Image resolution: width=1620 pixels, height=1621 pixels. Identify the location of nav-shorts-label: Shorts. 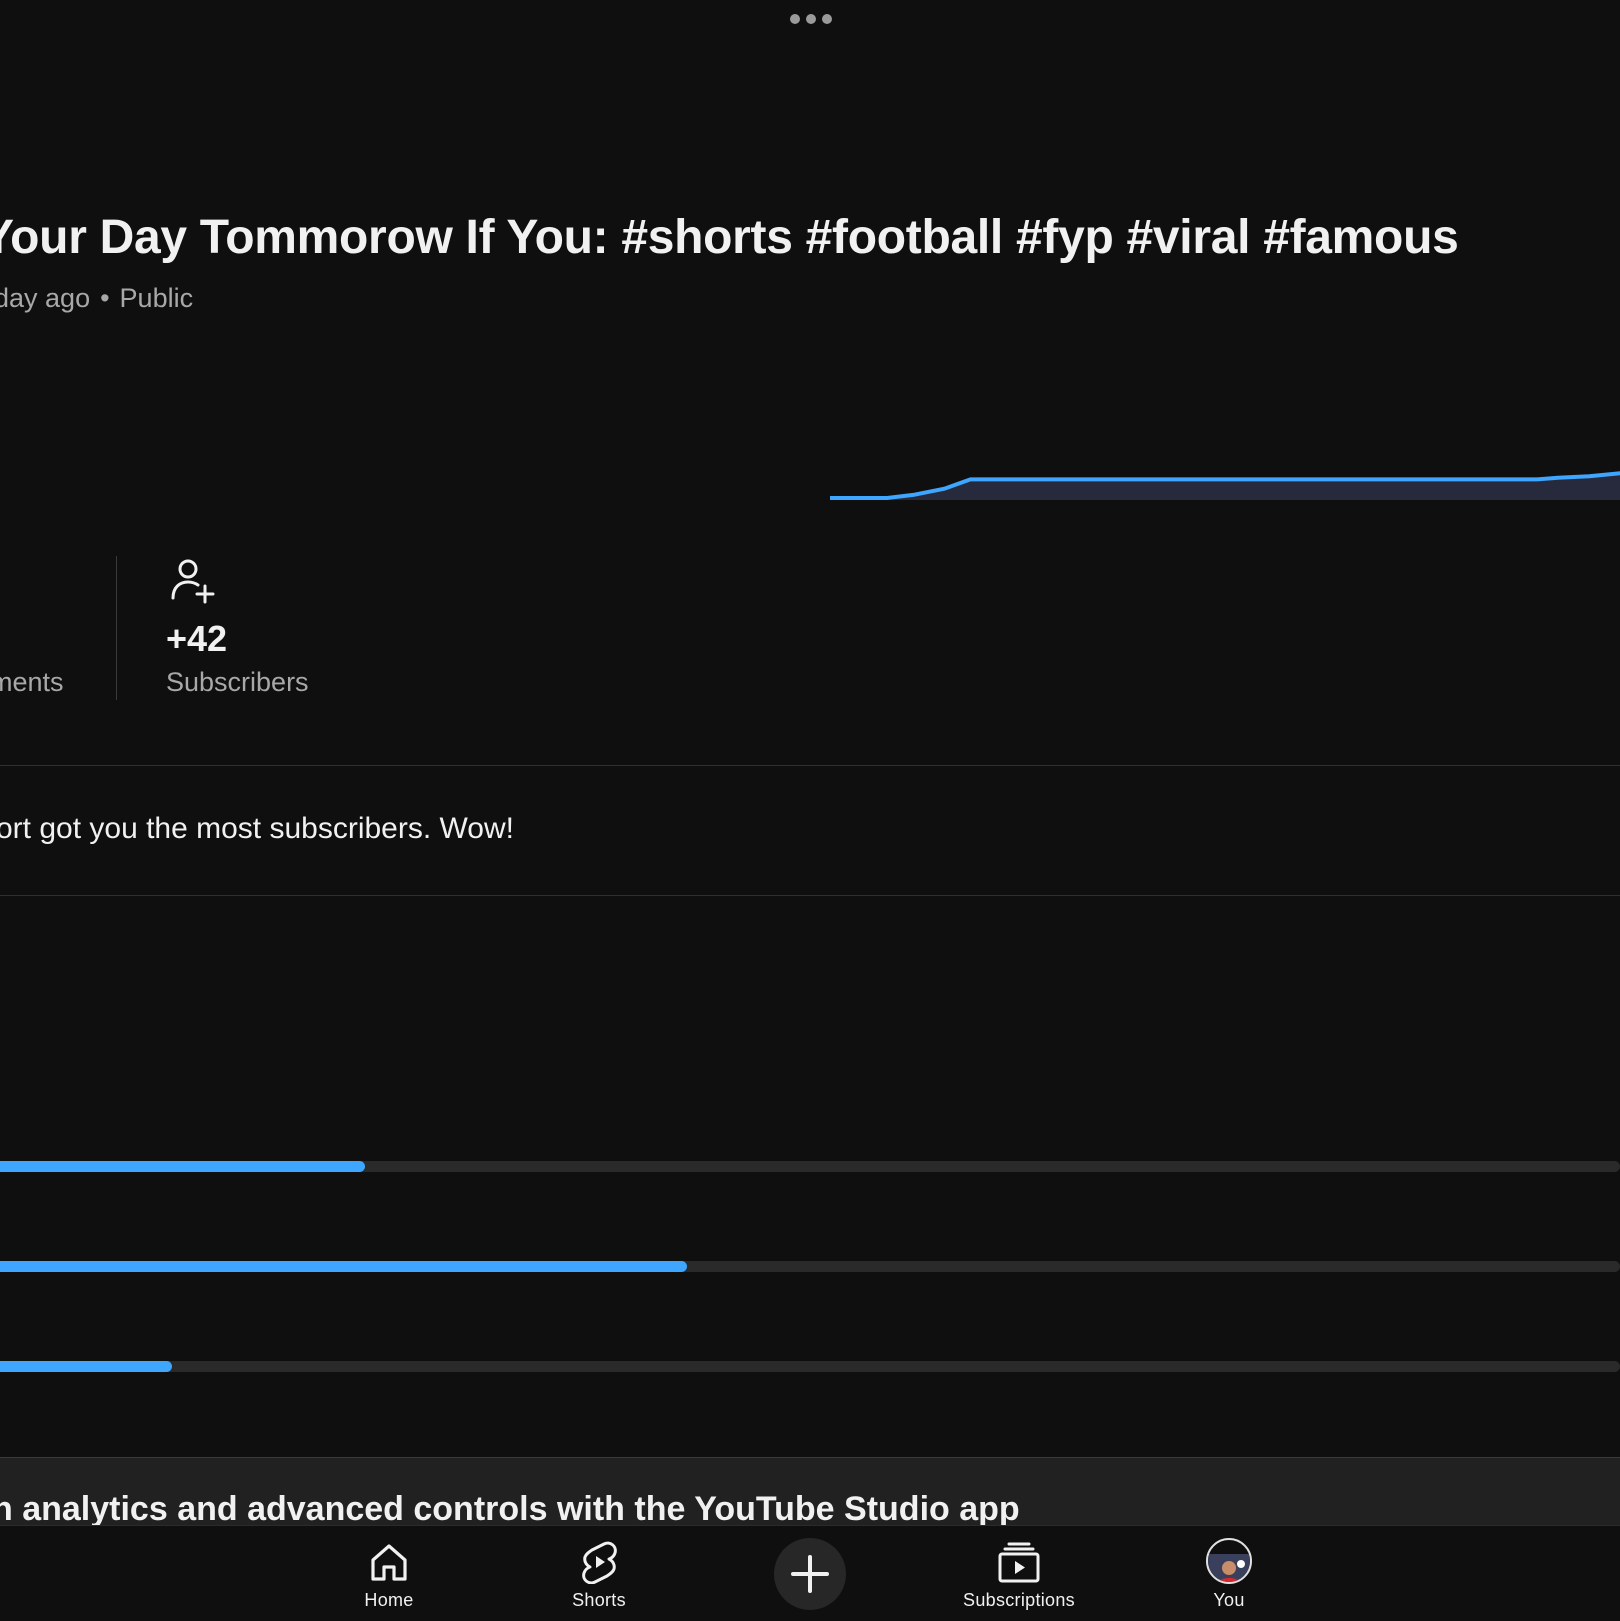
(599, 1600).